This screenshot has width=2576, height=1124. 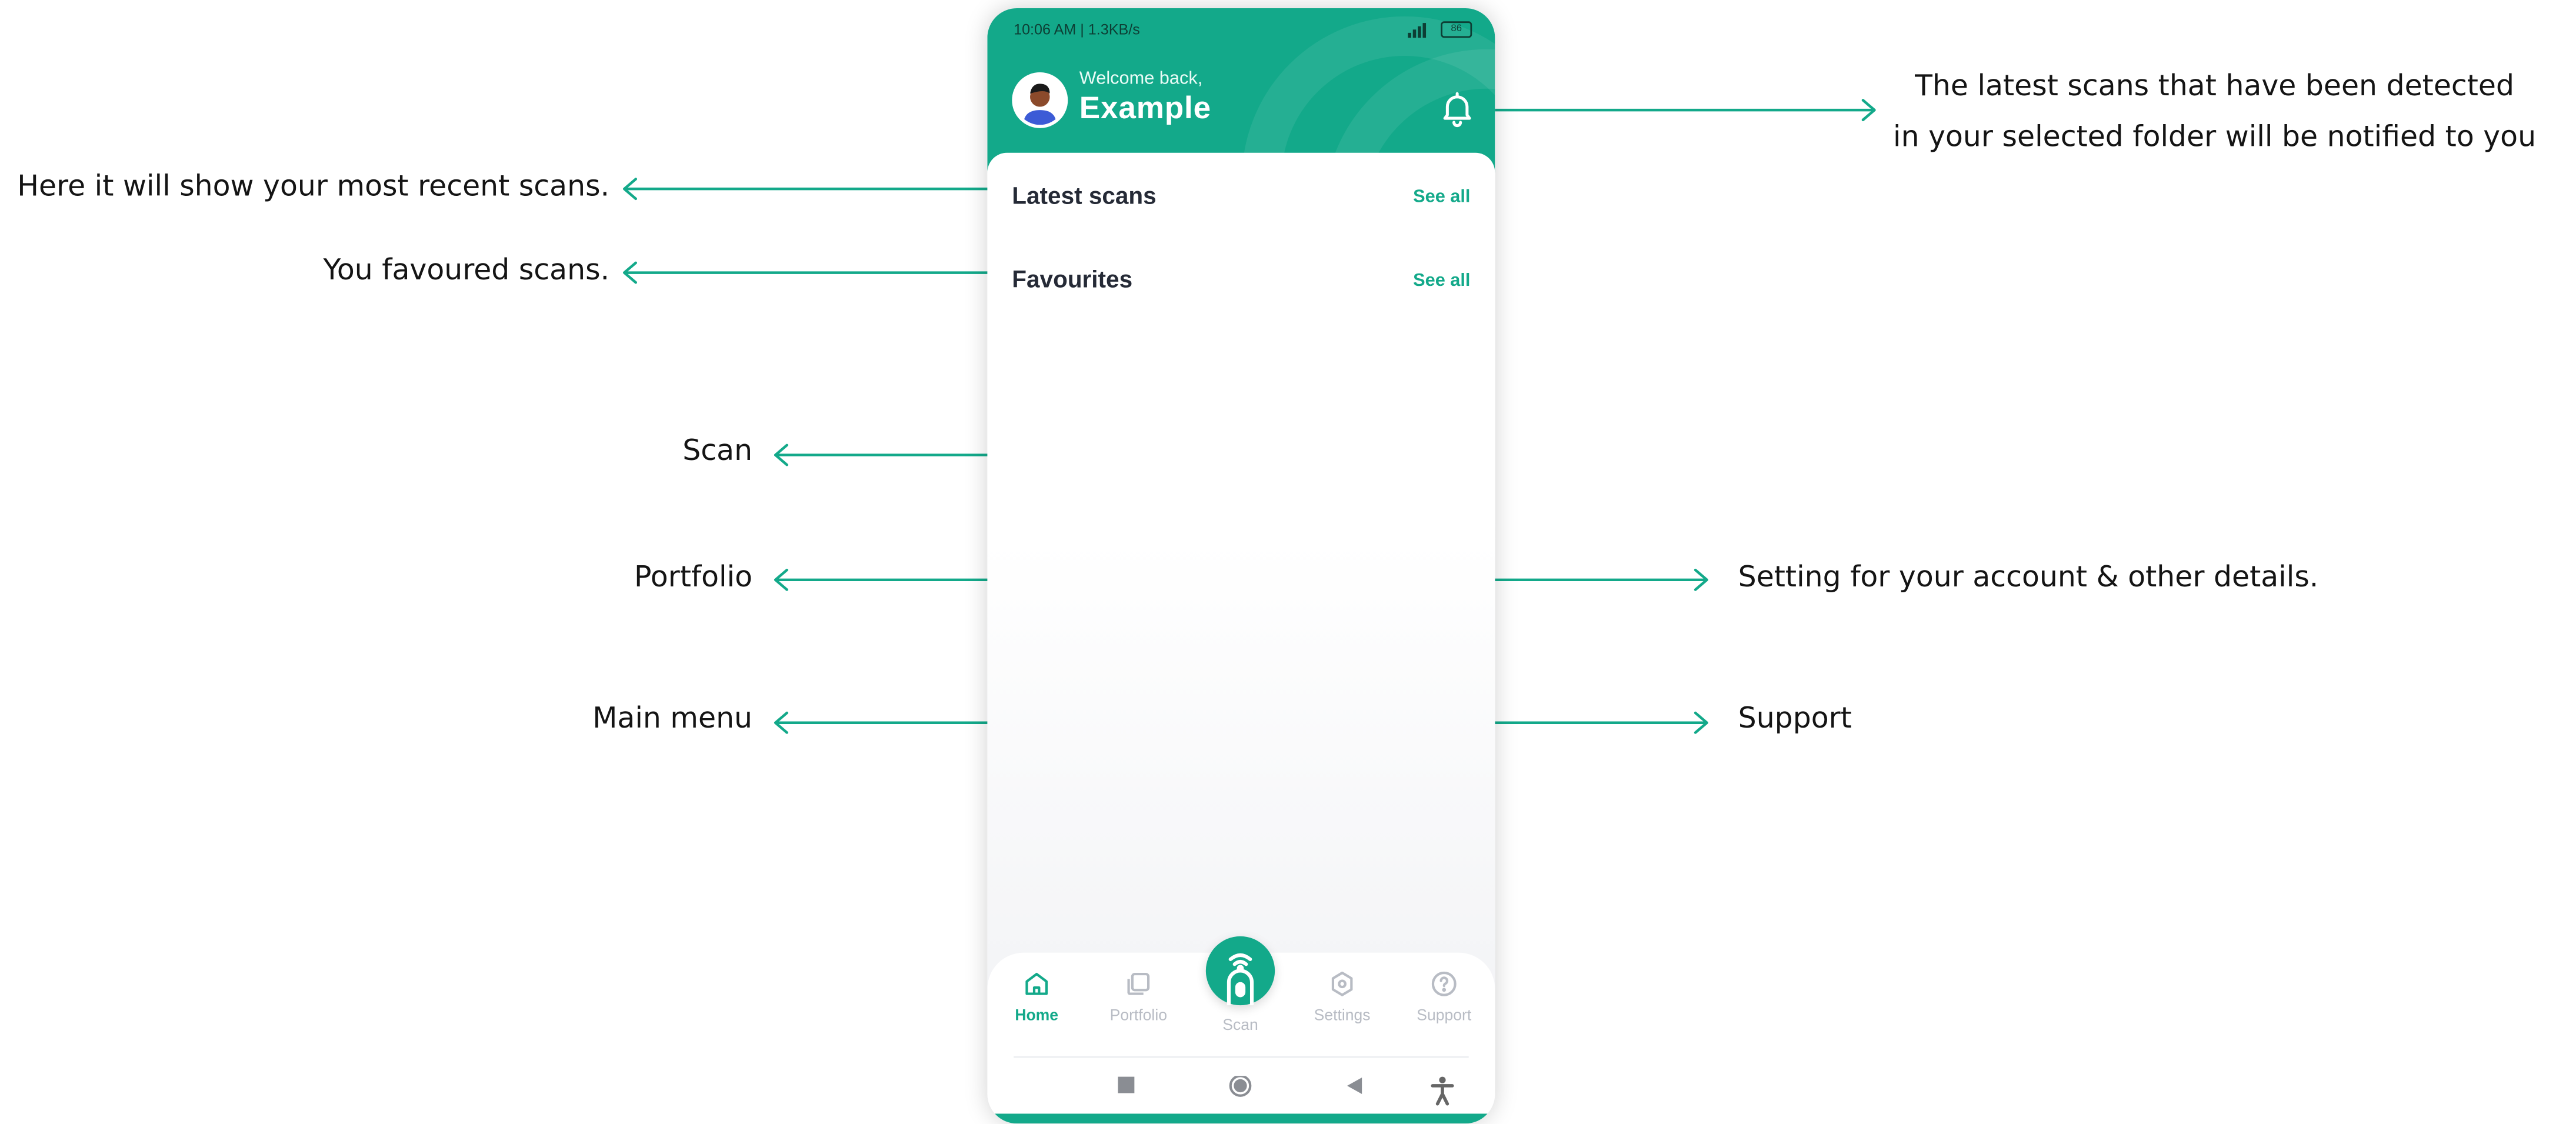 I want to click on connector-latest-scans, so click(x=812, y=189).